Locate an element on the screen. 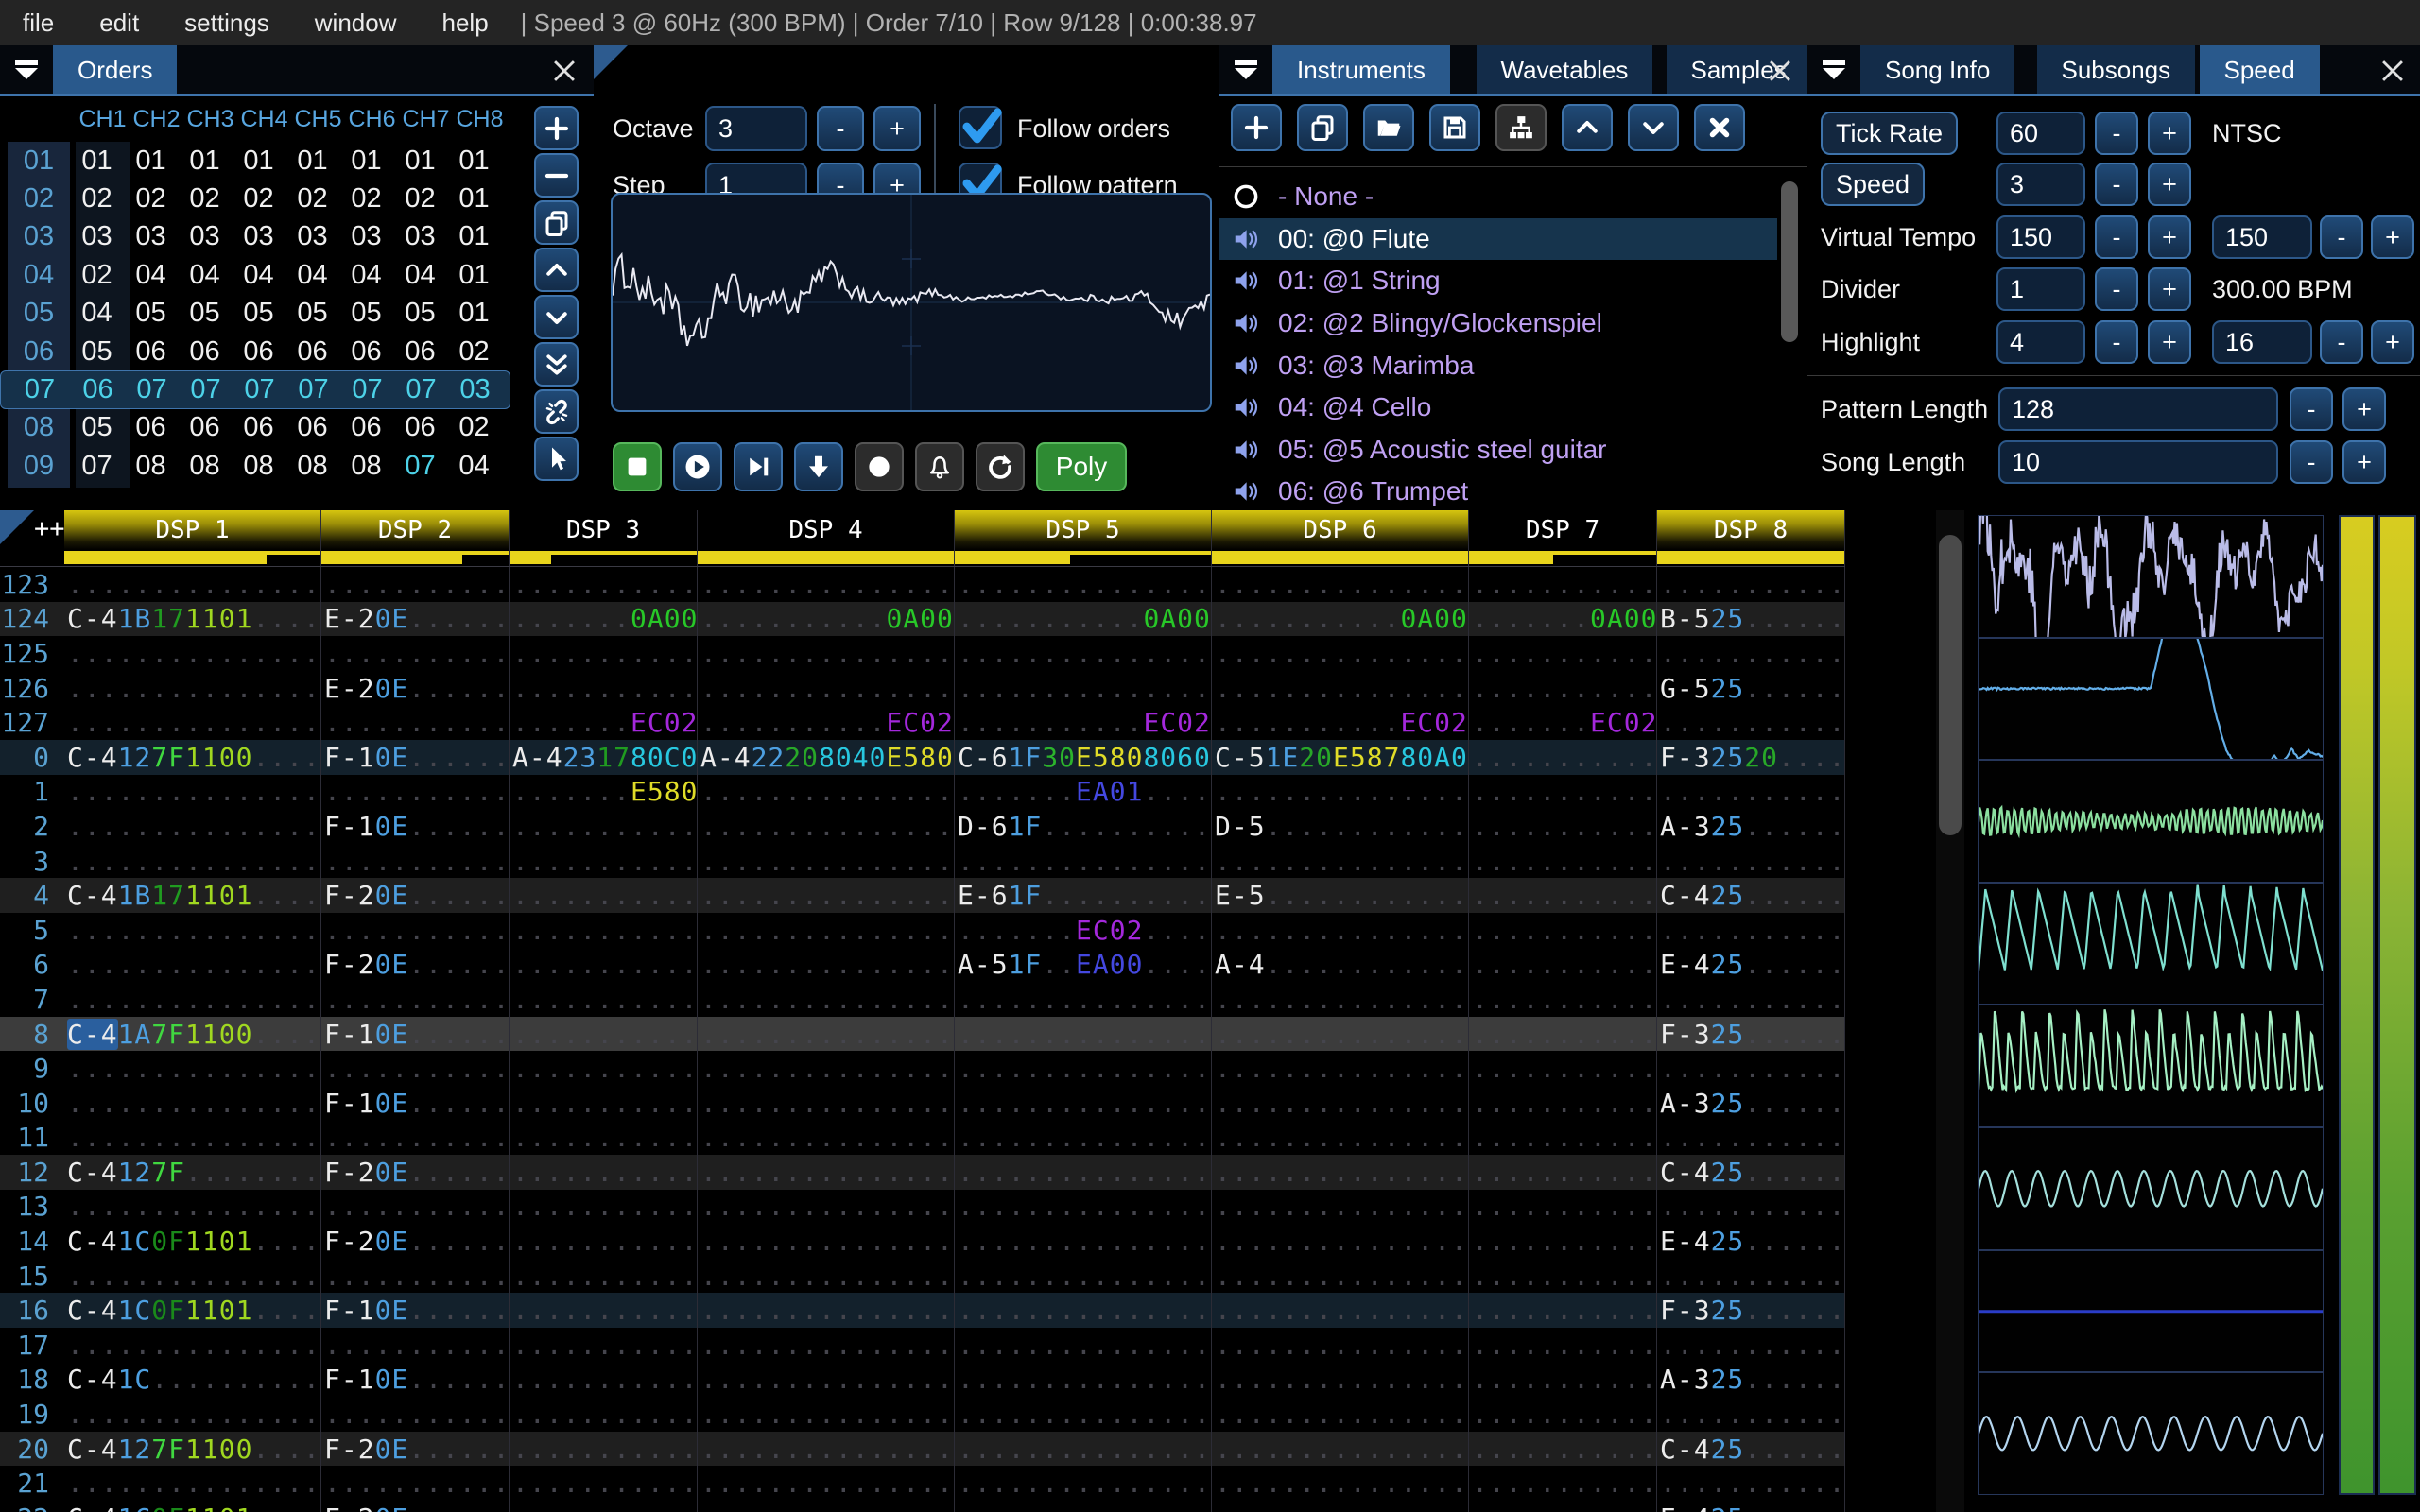 The width and height of the screenshot is (2420, 1512). tab-speed: Speed is located at coordinates (2259, 69).